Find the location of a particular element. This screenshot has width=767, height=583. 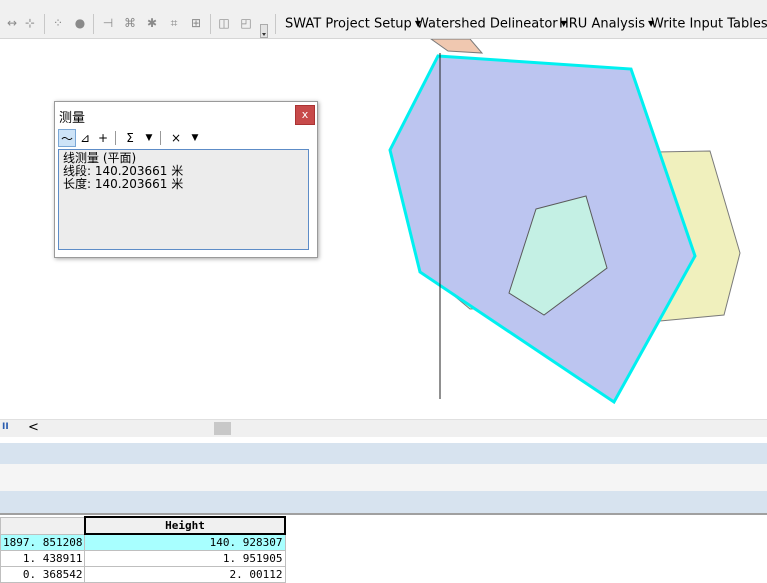

table-cell: 0. 368542 is located at coordinates (43, 574).